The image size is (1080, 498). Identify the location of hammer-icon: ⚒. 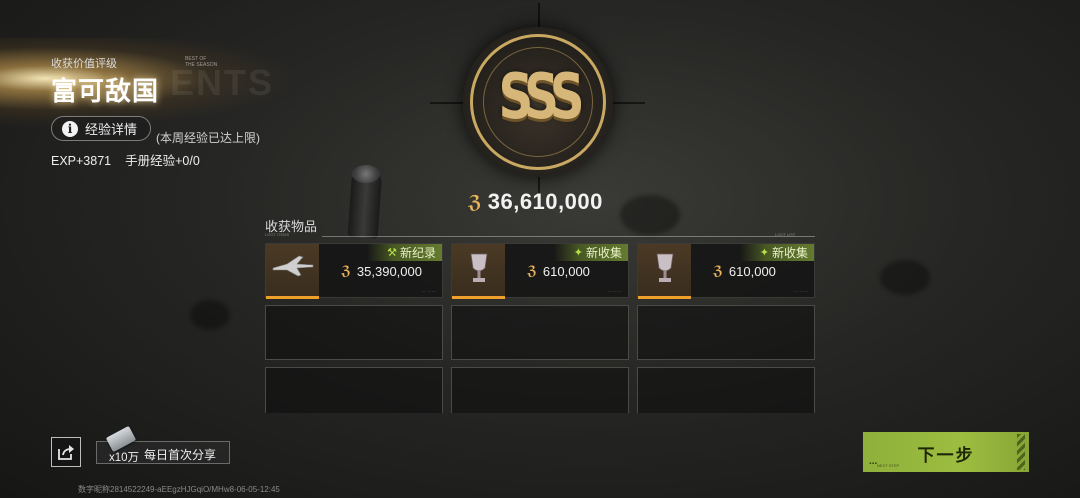
(392, 253).